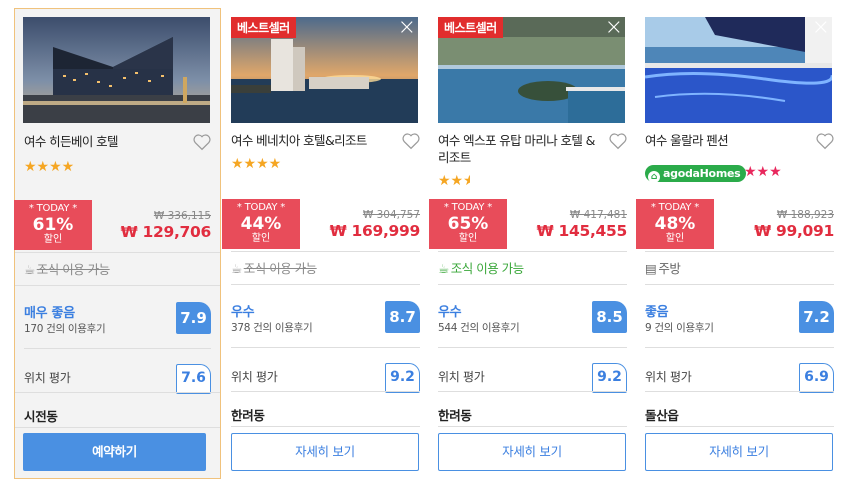 The height and width of the screenshot is (487, 843). I want to click on price: ₩ 99,091, so click(794, 231).